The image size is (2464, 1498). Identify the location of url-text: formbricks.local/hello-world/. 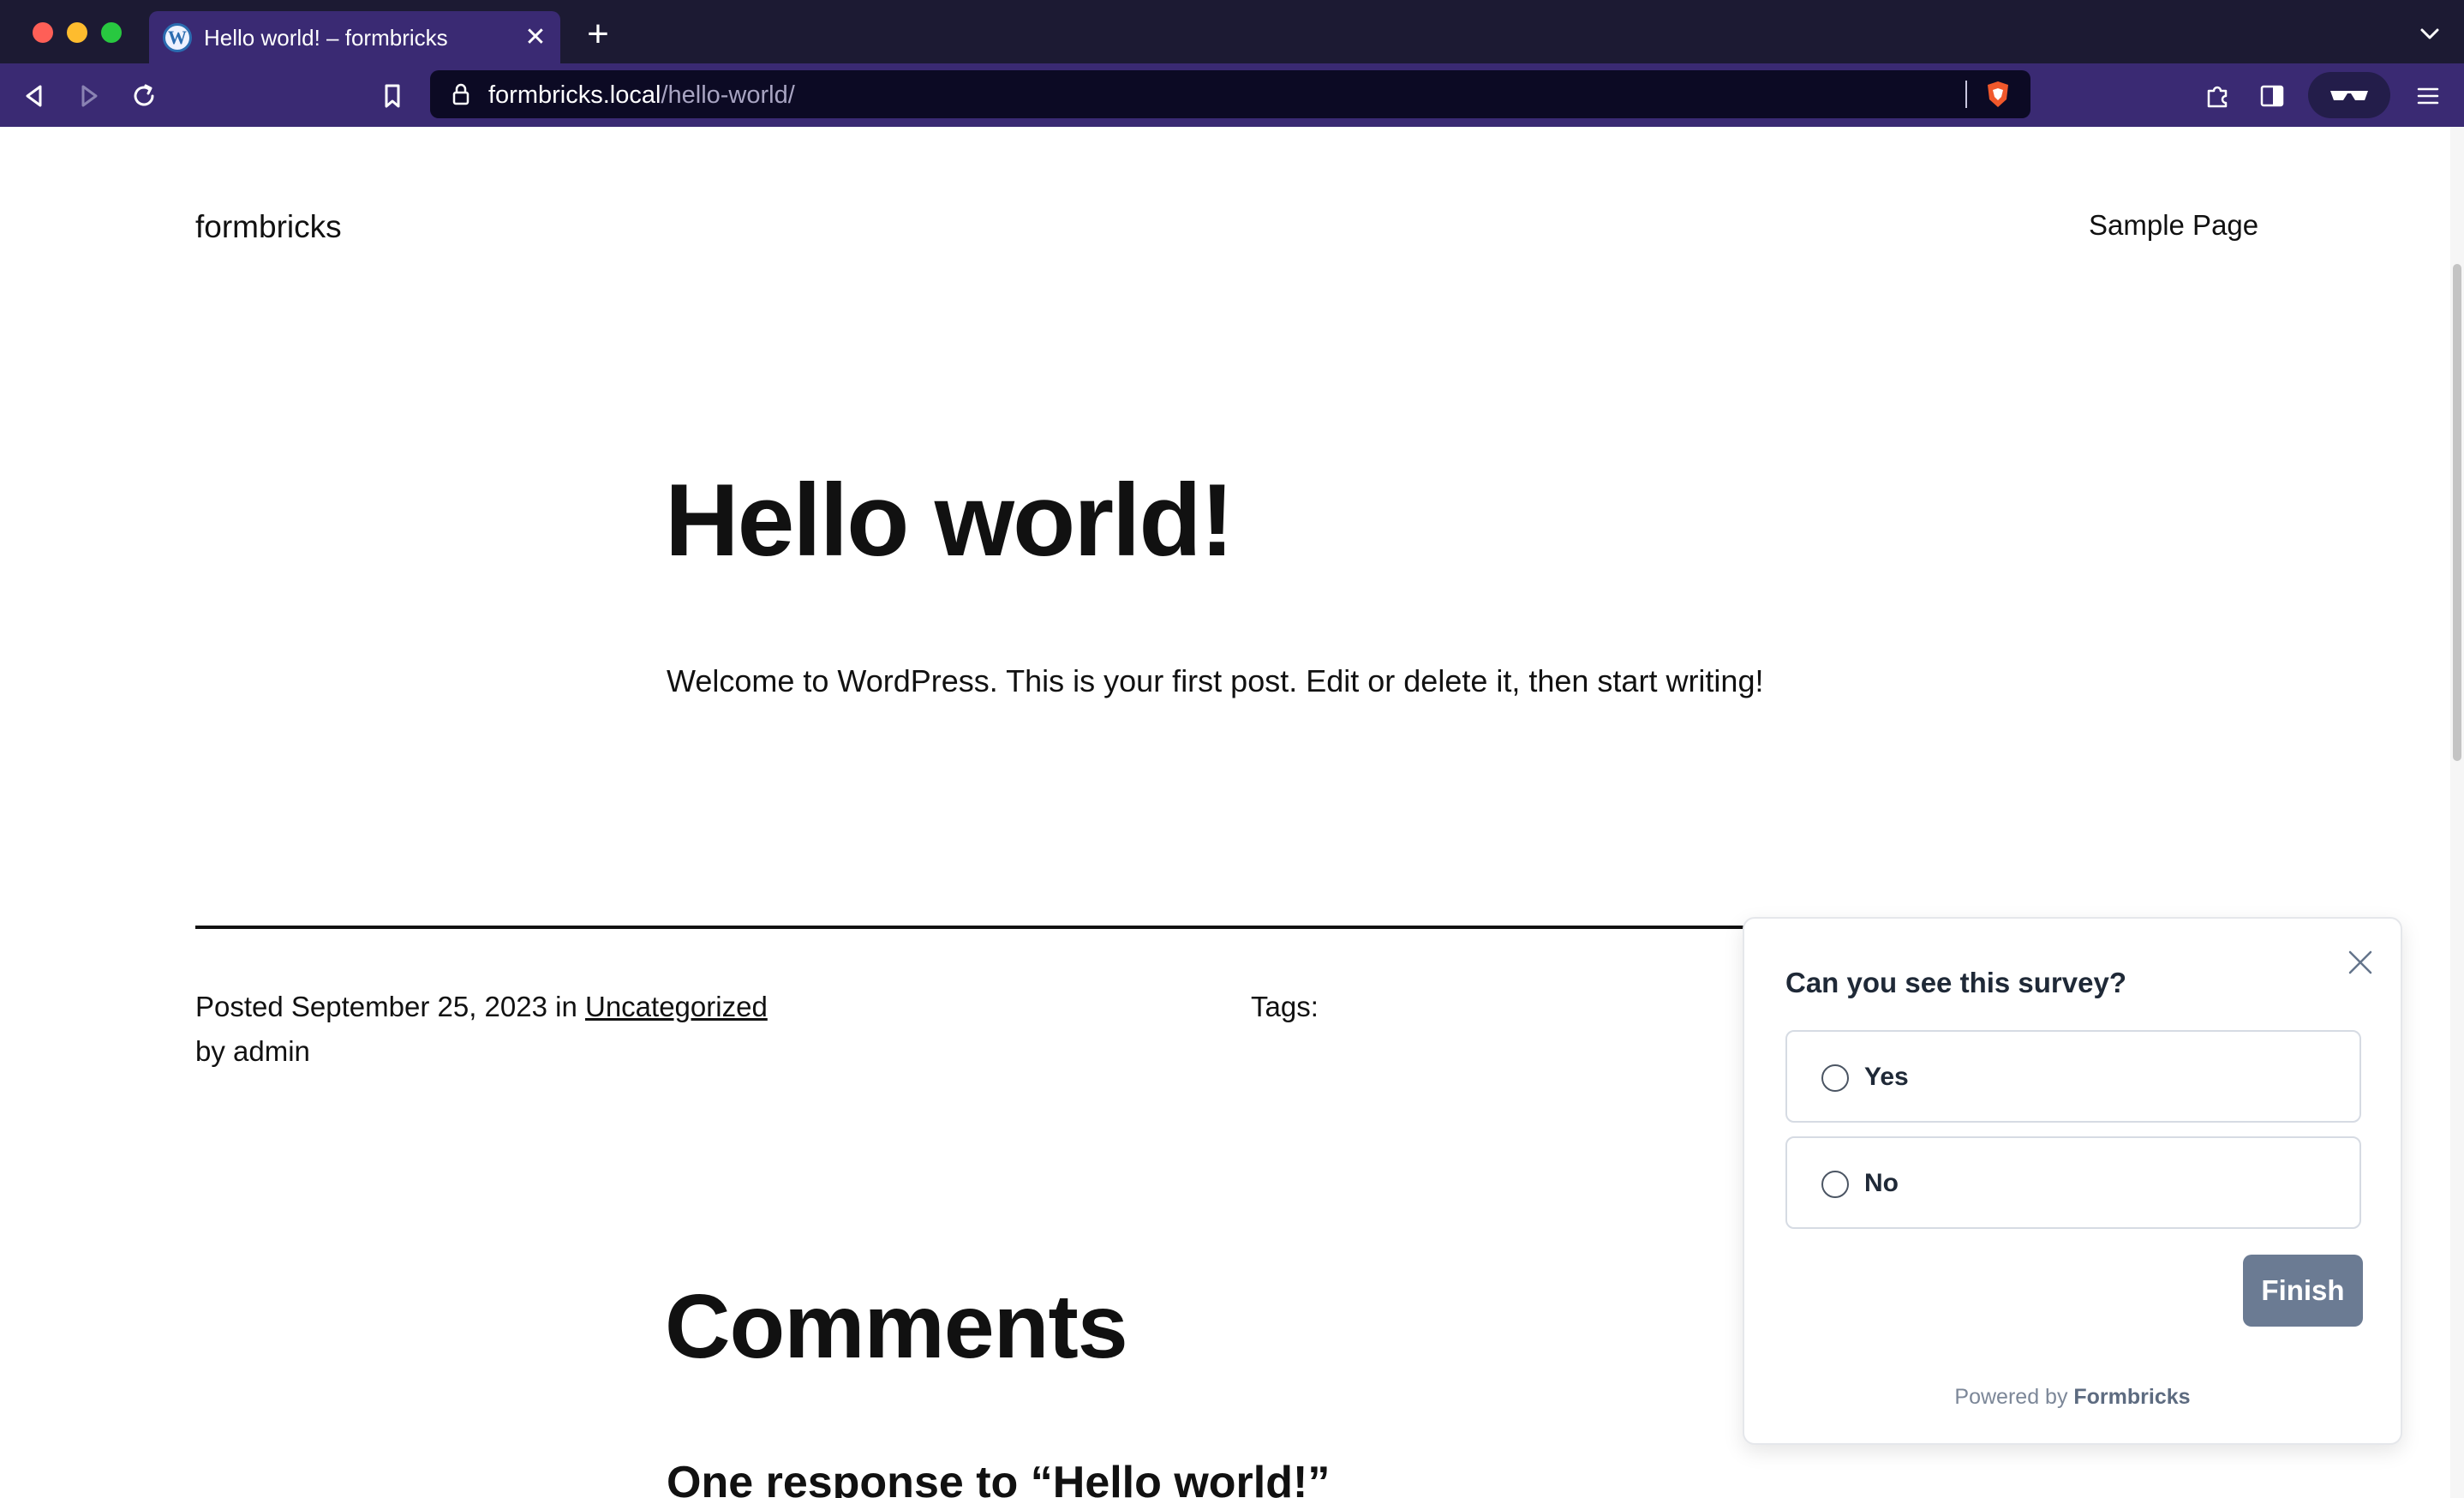
(641, 95).